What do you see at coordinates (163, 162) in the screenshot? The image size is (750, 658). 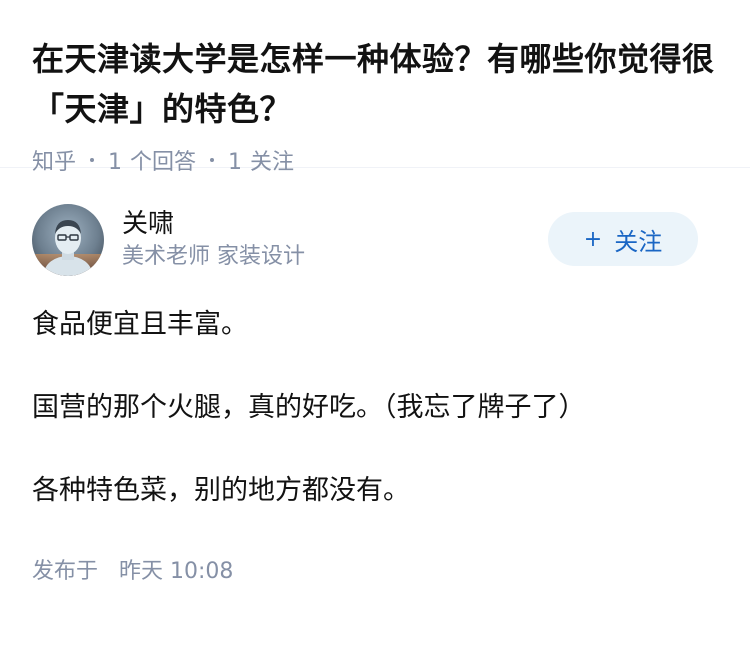 I see `answer-count-label: 个回答` at bounding box center [163, 162].